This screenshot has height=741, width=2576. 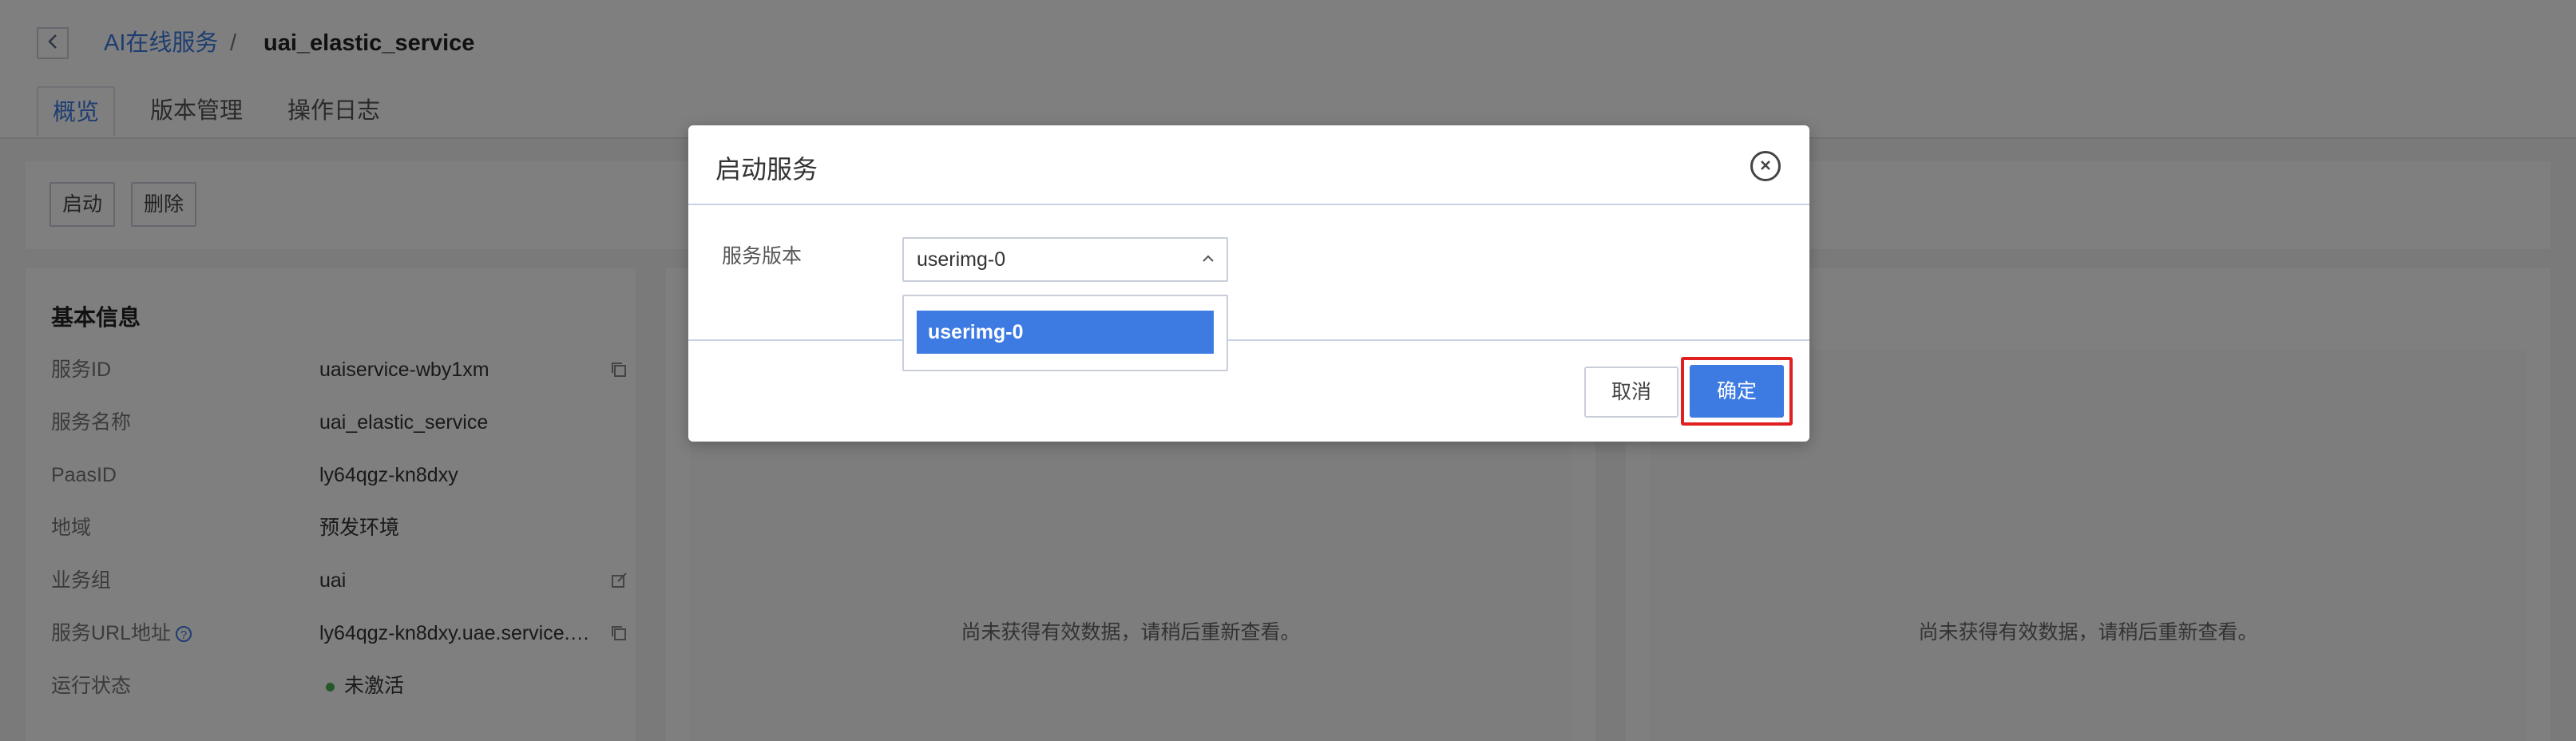 I want to click on service-version-label: 服务版本, so click(x=762, y=256).